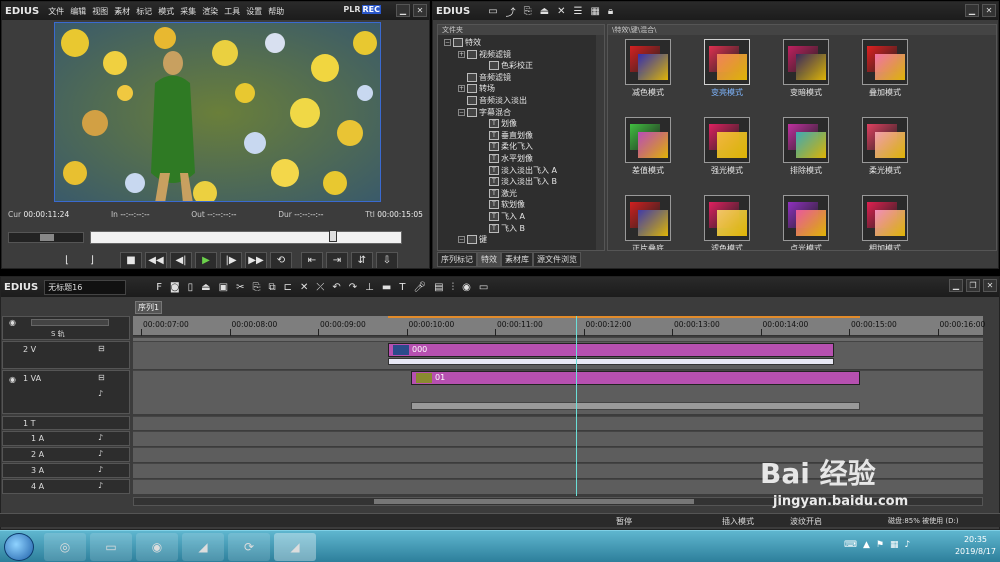 The width and height of the screenshot is (1000, 562). Describe the element at coordinates (611, 350) in the screenshot. I see `clip-v2: 000` at that location.